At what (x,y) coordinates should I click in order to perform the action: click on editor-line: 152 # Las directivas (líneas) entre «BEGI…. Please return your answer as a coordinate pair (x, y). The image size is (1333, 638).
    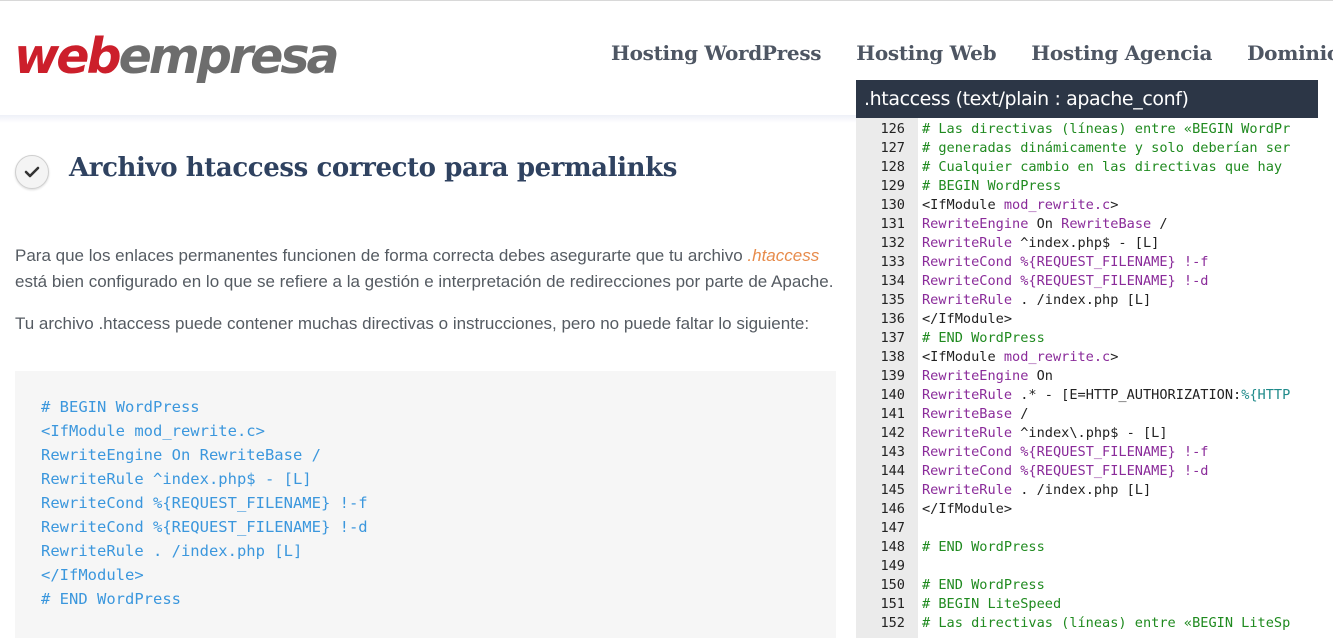
    Looking at the image, I should click on (1087, 623).